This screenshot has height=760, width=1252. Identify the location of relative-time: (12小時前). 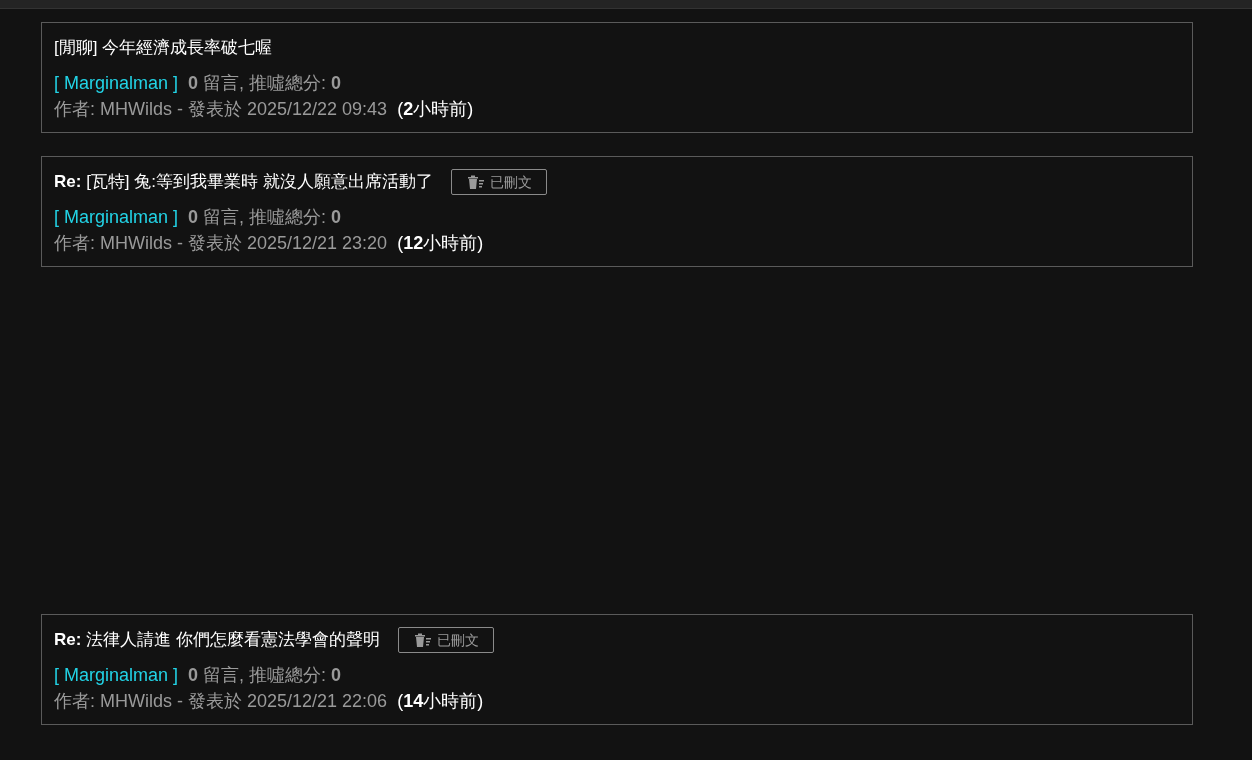
(440, 243).